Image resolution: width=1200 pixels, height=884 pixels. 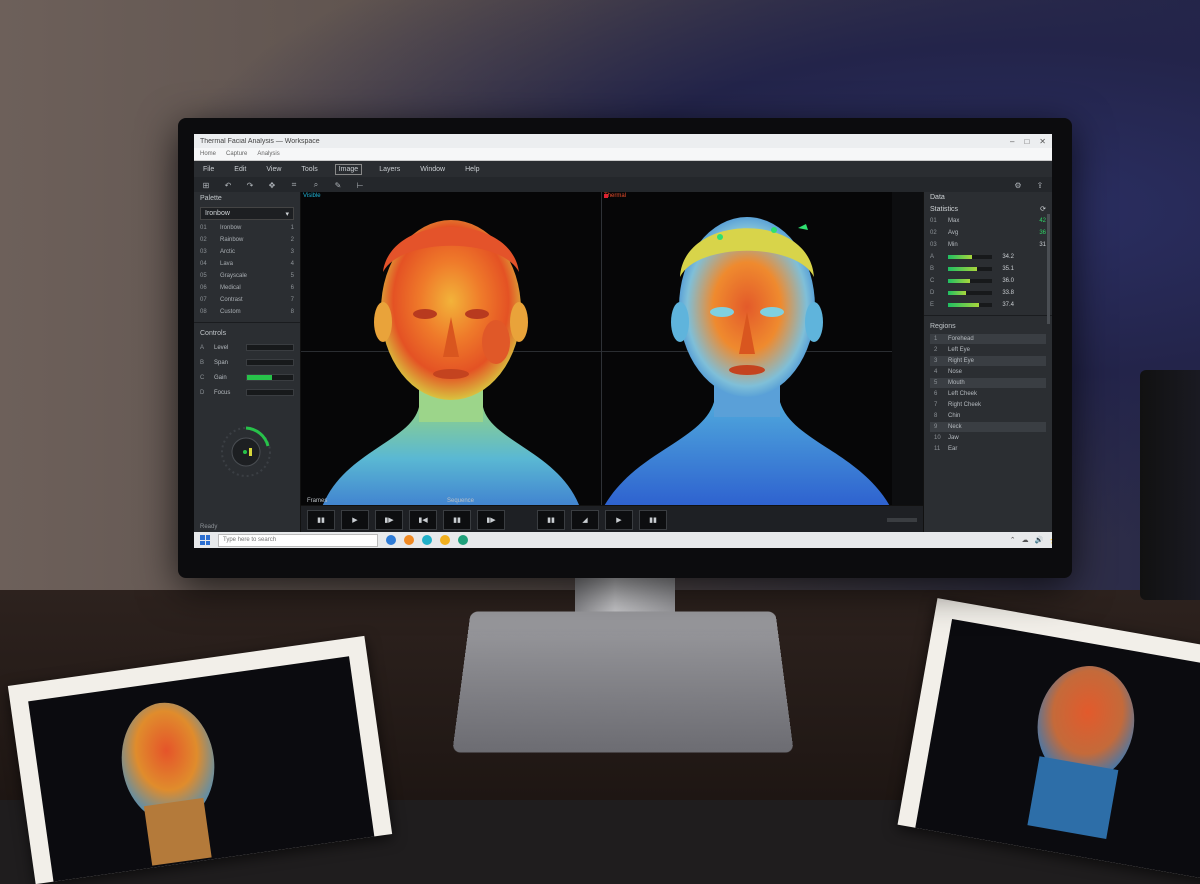 I want to click on settings-icon: ⚙, so click(x=1018, y=185).